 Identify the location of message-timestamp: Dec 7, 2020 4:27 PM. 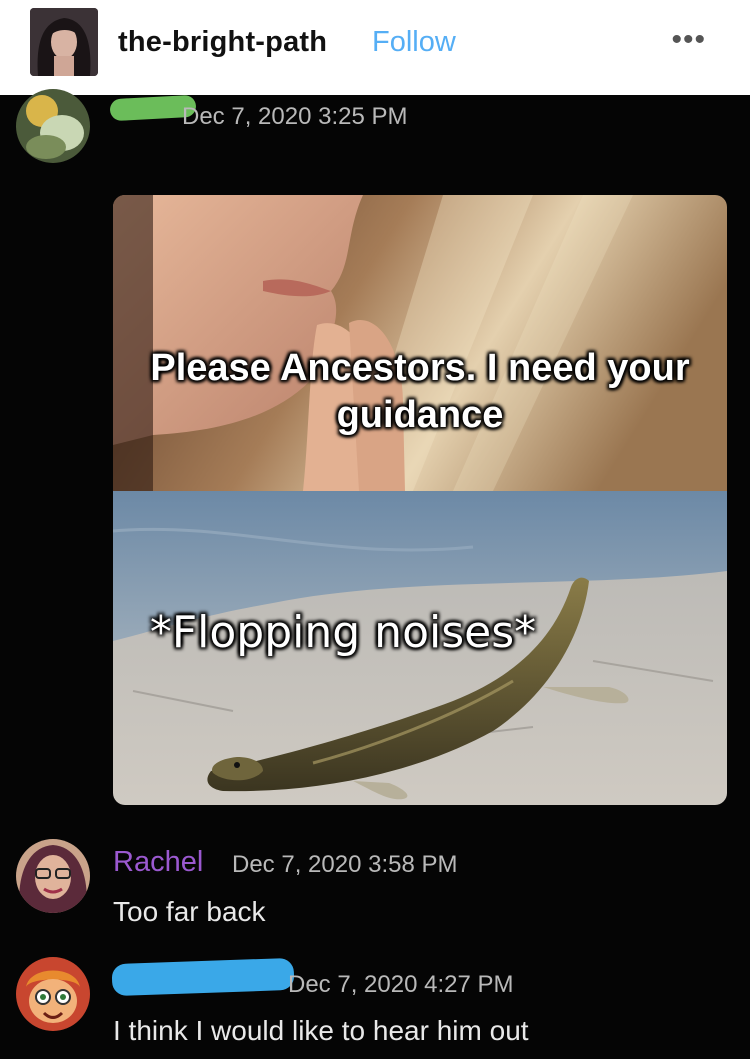
(401, 984).